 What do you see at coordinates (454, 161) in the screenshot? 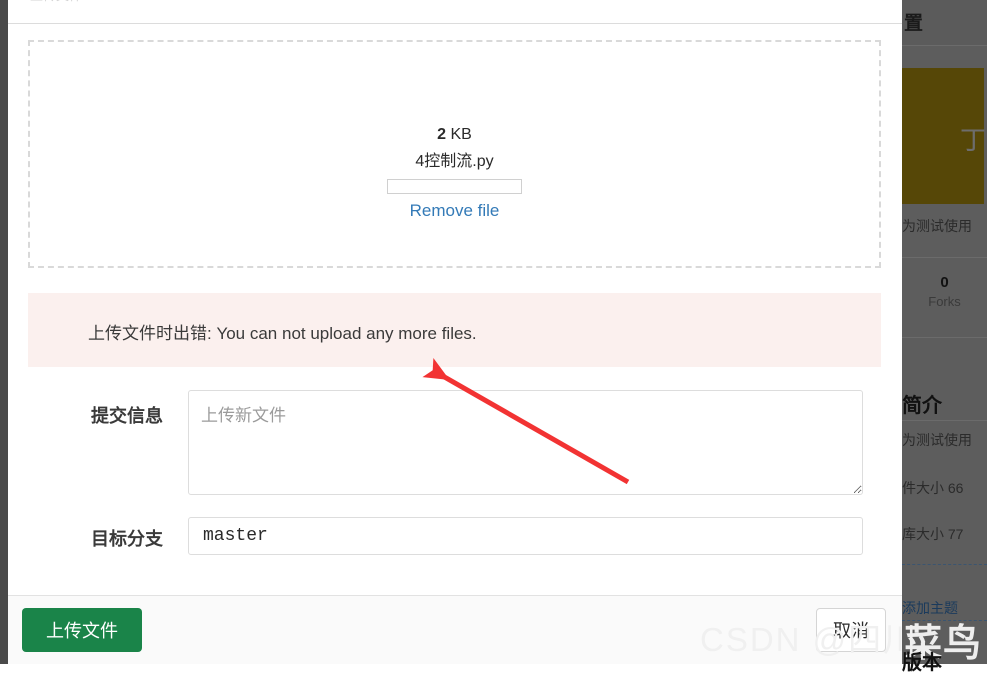
I see `file-name: 4控制流.py` at bounding box center [454, 161].